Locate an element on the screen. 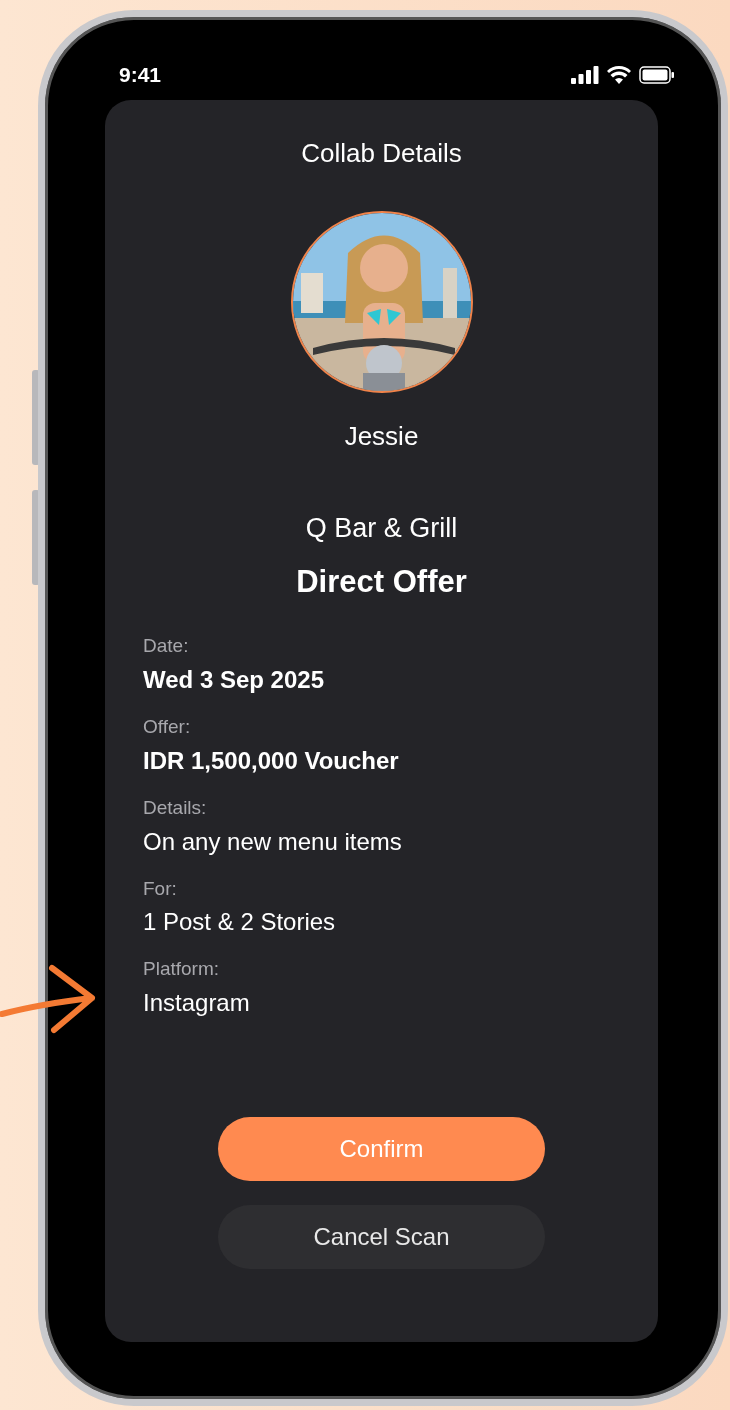  field-value: On any new menu items is located at coordinates (273, 841).